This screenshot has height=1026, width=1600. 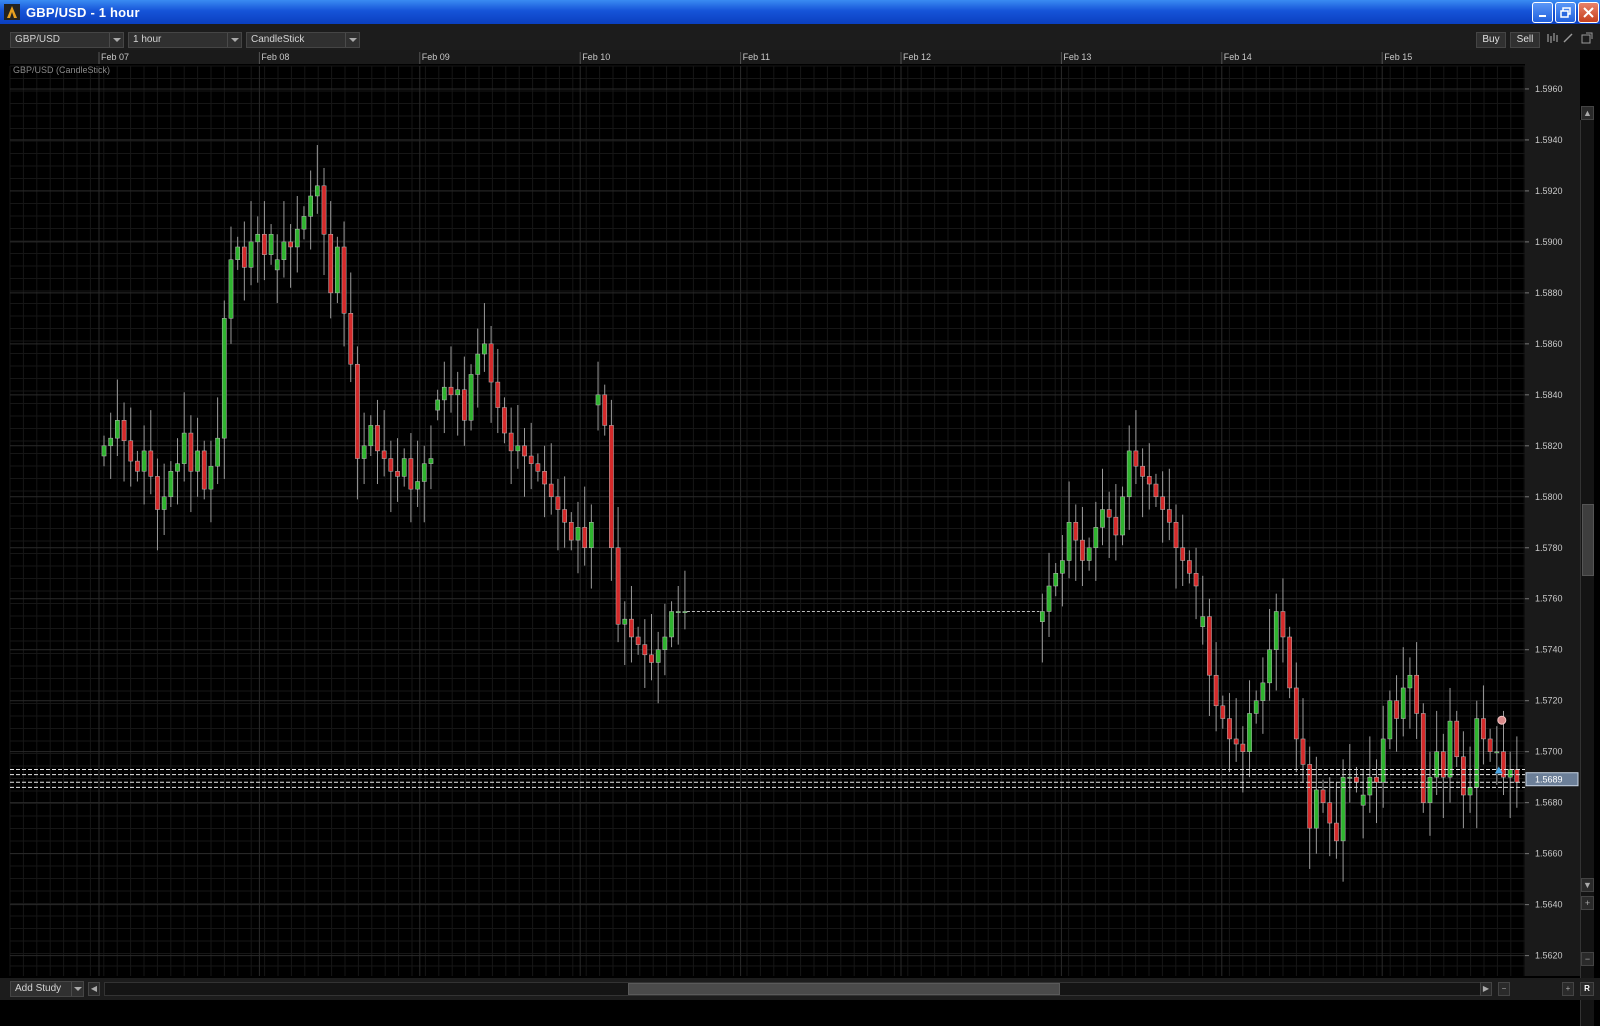 What do you see at coordinates (1504, 989) in the screenshot?
I see `zoom-out-time-button: −` at bounding box center [1504, 989].